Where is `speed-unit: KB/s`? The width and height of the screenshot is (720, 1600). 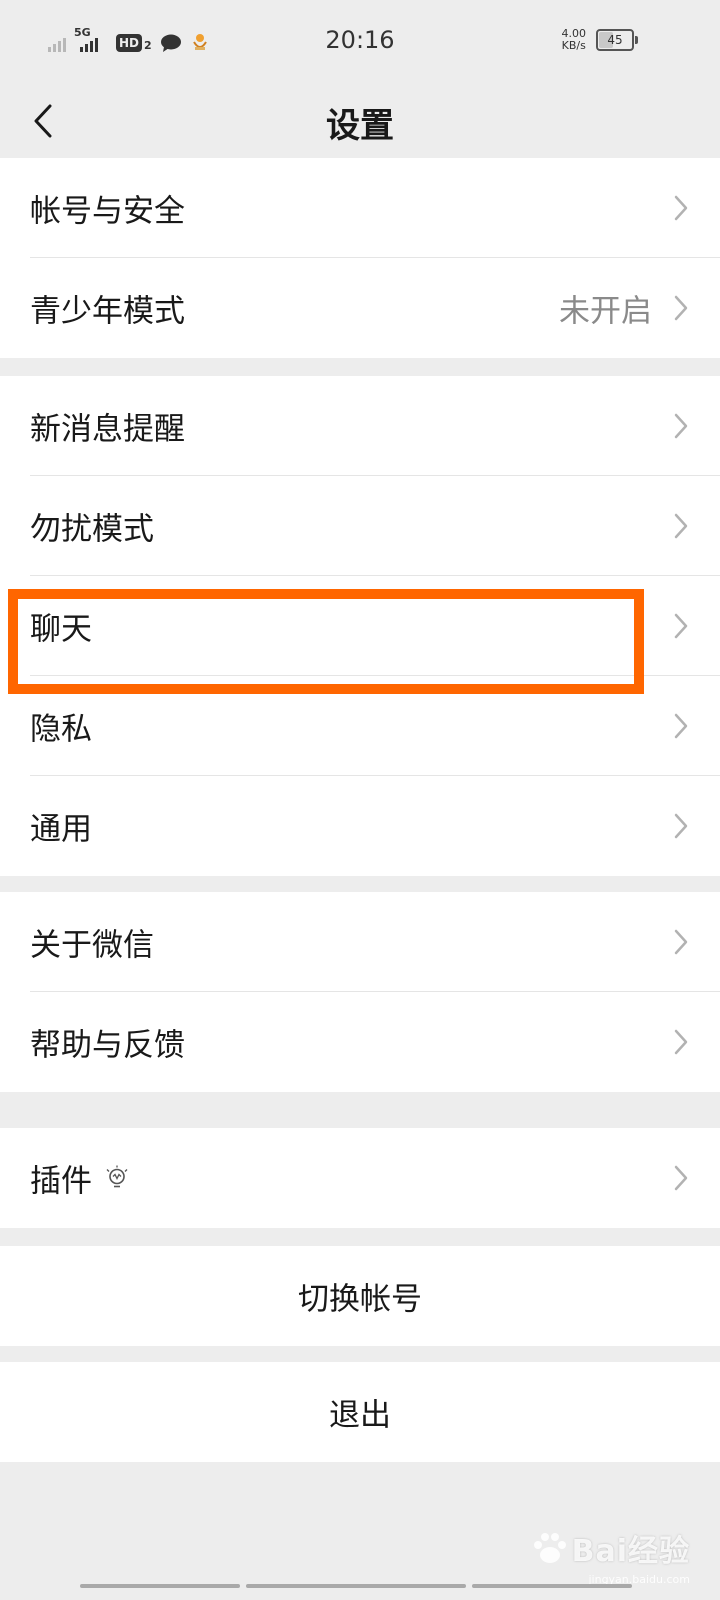 speed-unit: KB/s is located at coordinates (573, 45).